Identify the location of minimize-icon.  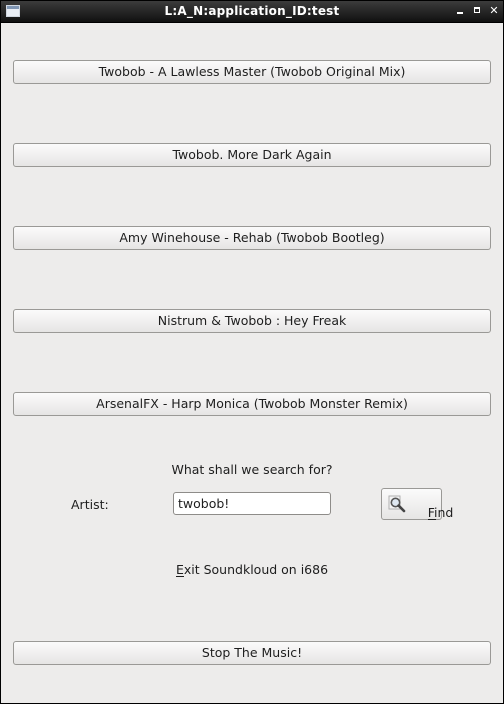
(460, 13).